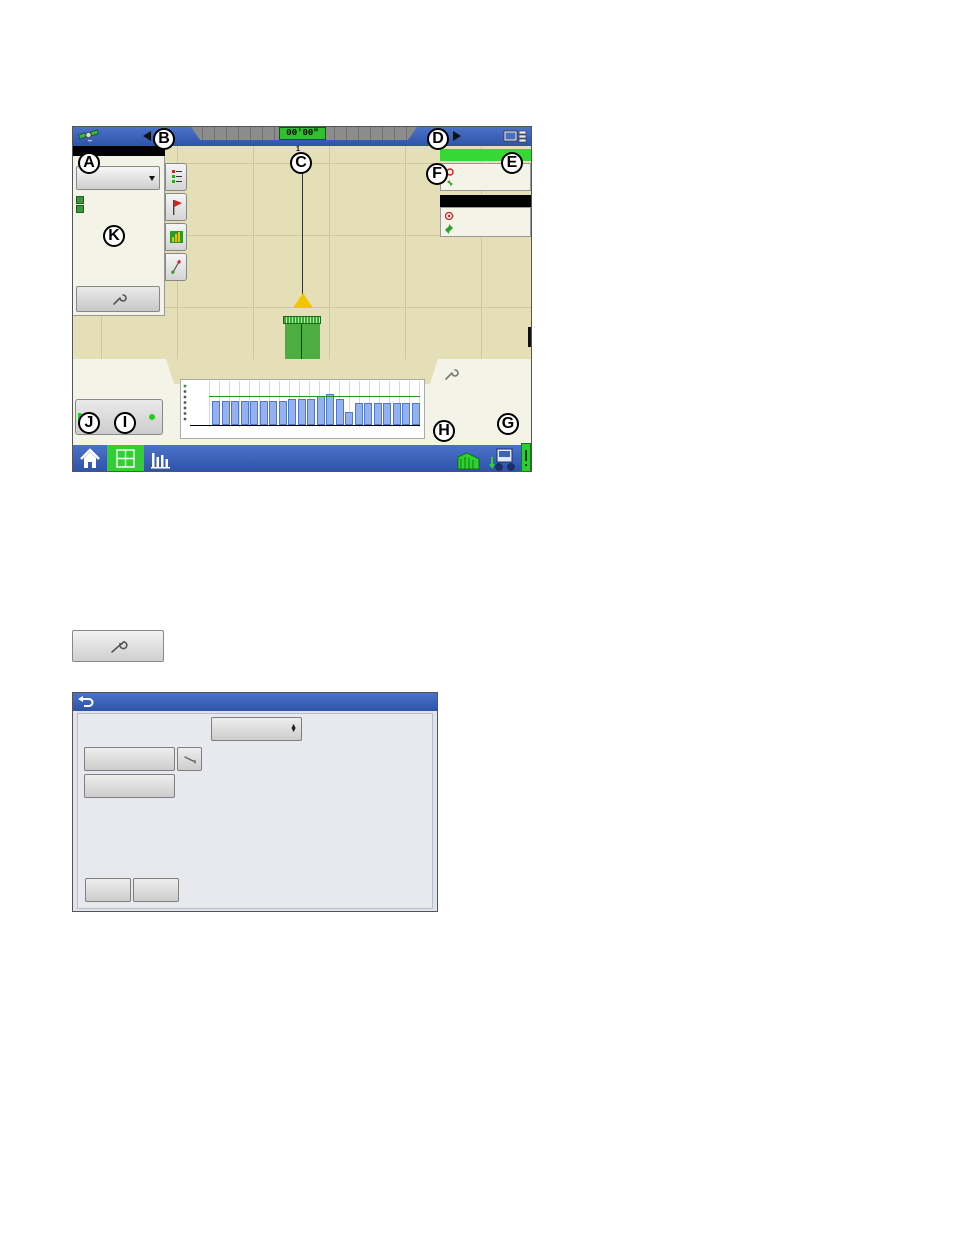 The width and height of the screenshot is (954, 1235). Describe the element at coordinates (89, 163) in the screenshot. I see `callout-a: A` at that location.